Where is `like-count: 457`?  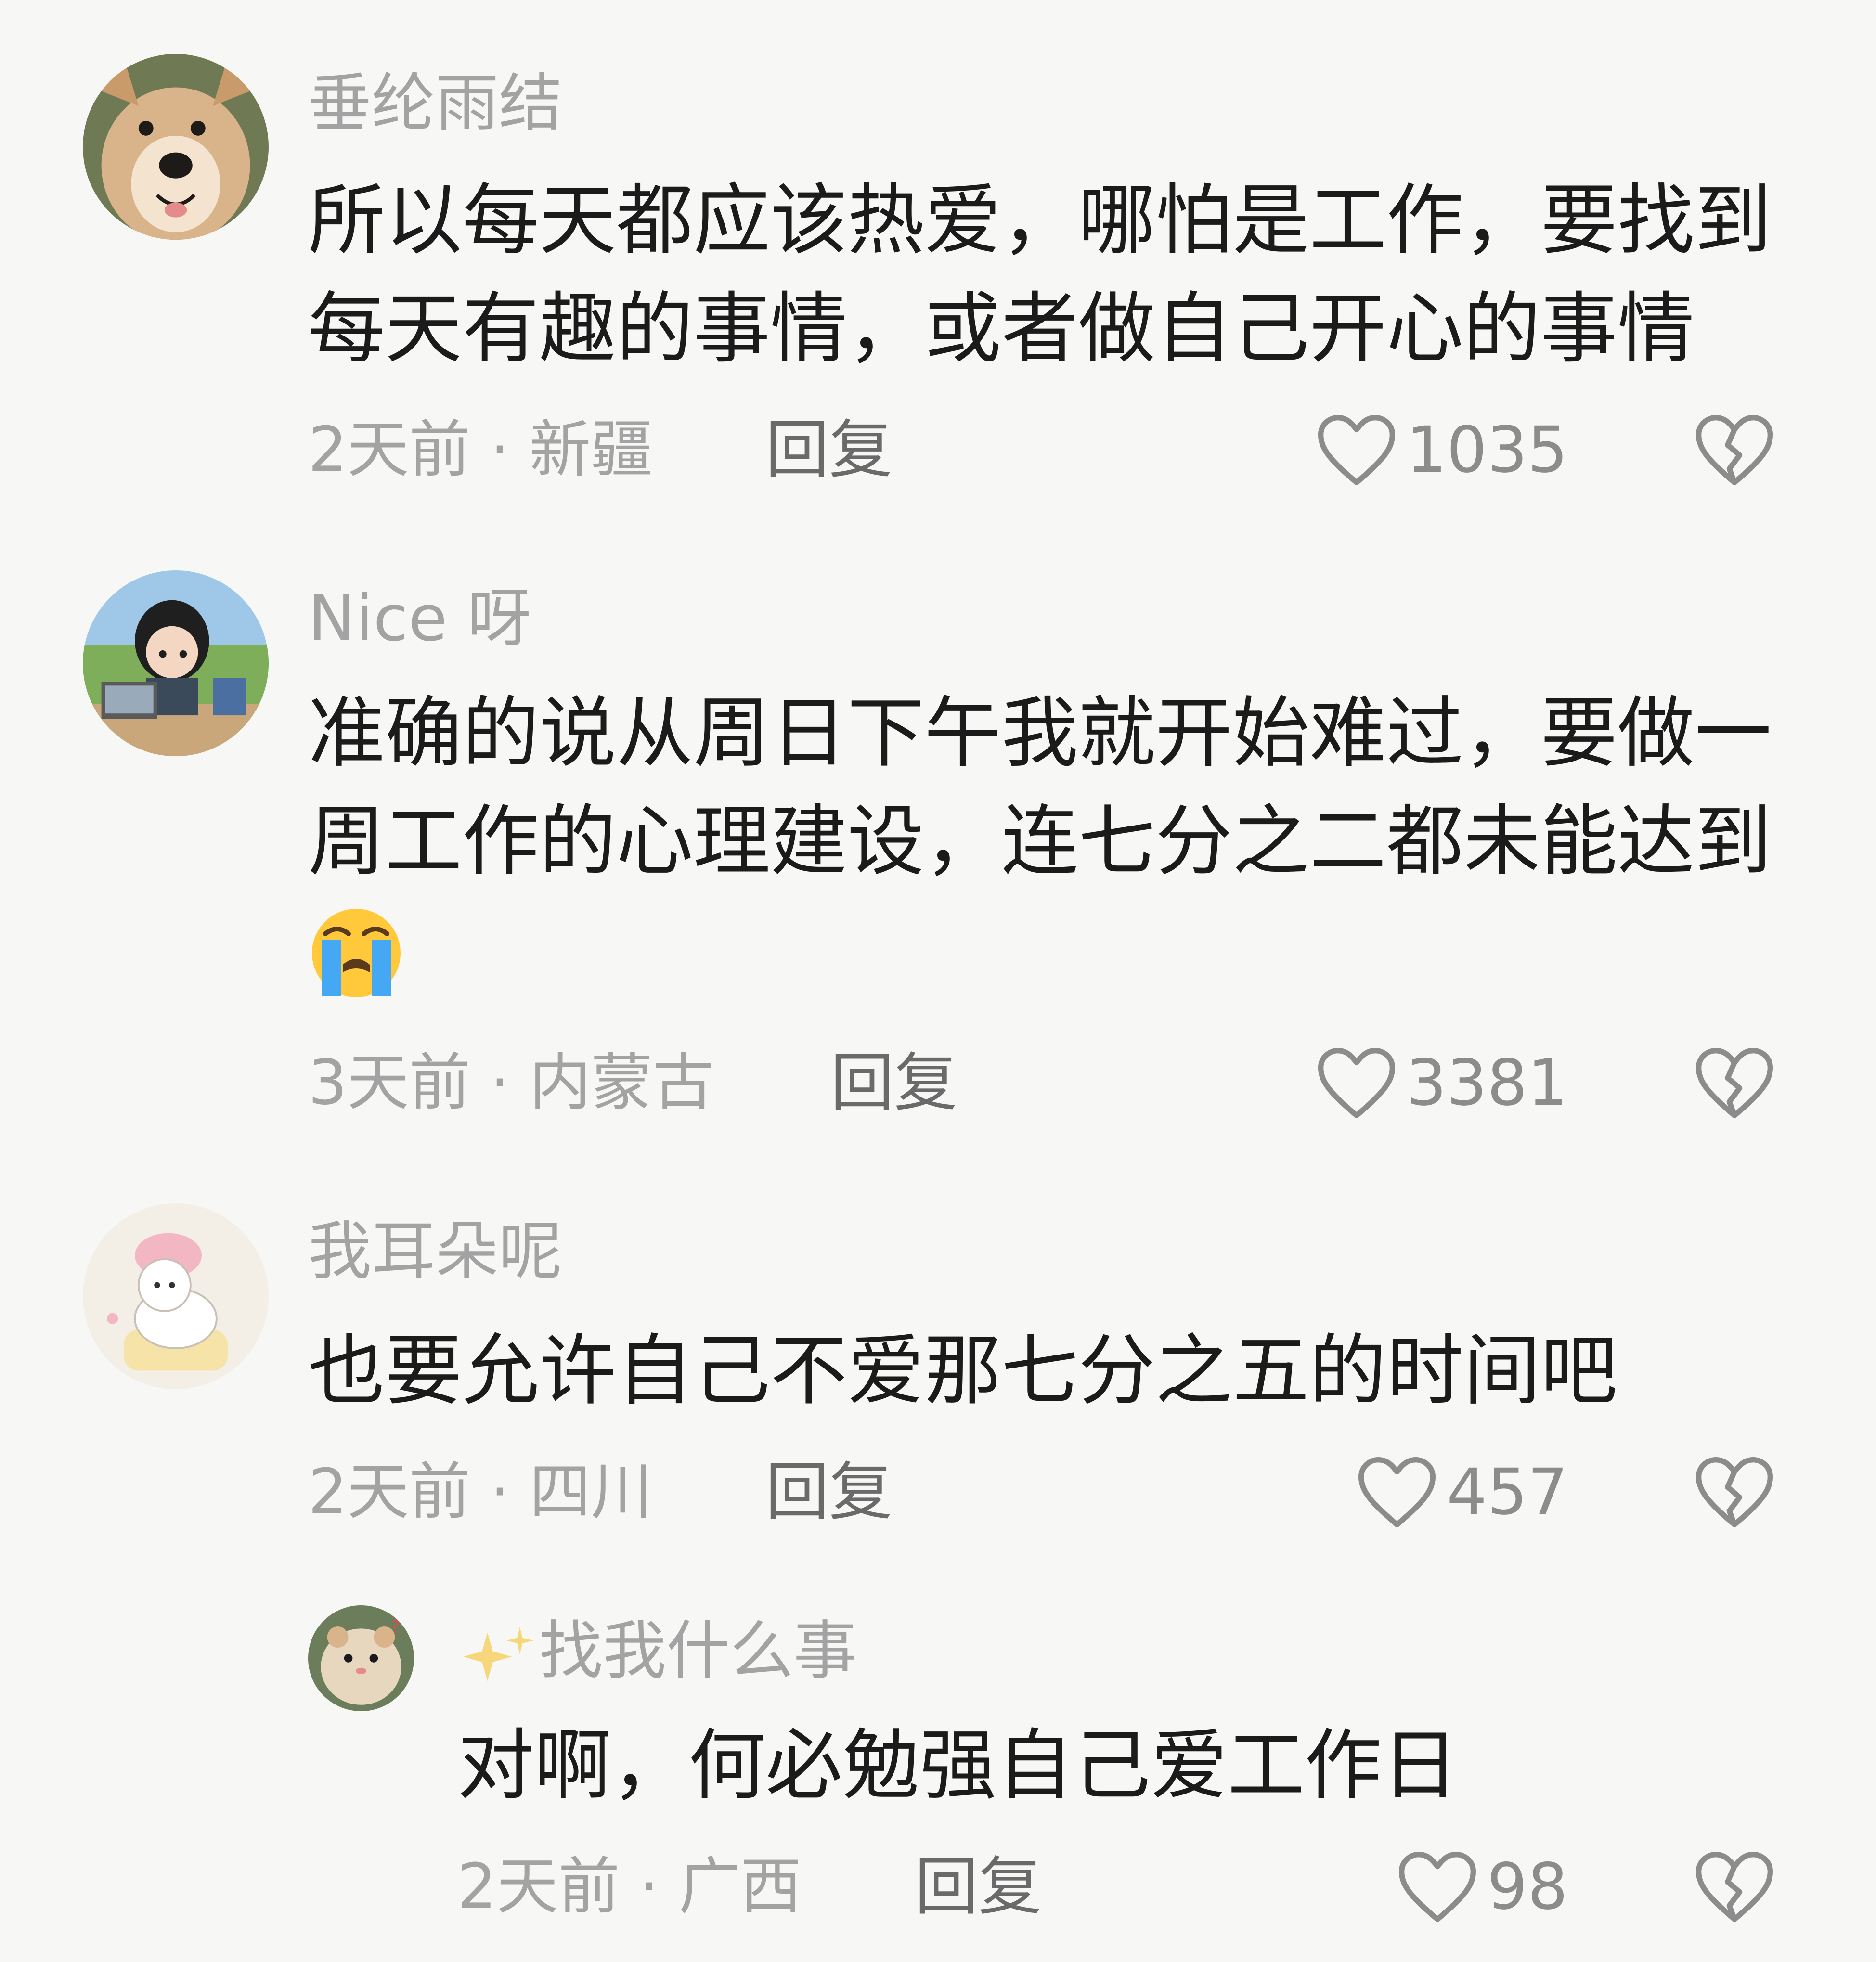
like-count: 457 is located at coordinates (1507, 1492).